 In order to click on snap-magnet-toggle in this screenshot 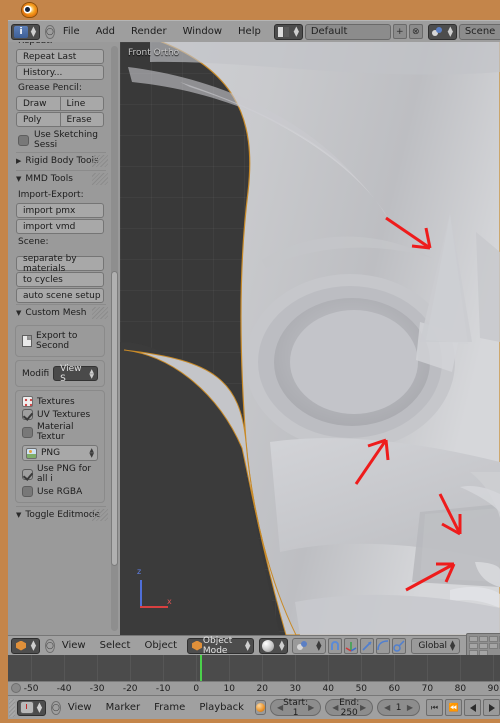, I will do `click(335, 645)`.